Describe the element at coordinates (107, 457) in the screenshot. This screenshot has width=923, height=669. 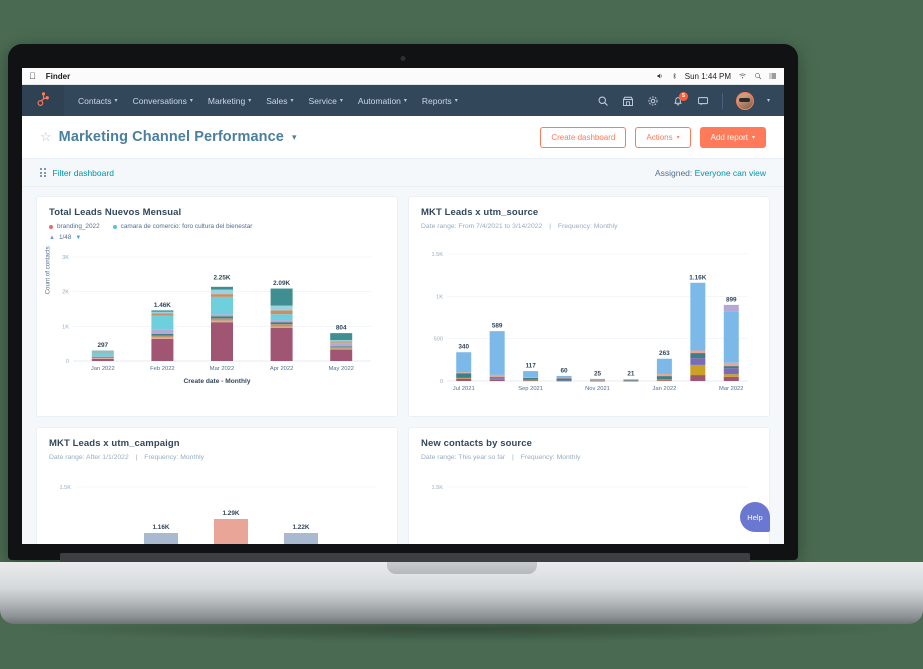
I see `date-range-value: After 1/1/2022` at that location.